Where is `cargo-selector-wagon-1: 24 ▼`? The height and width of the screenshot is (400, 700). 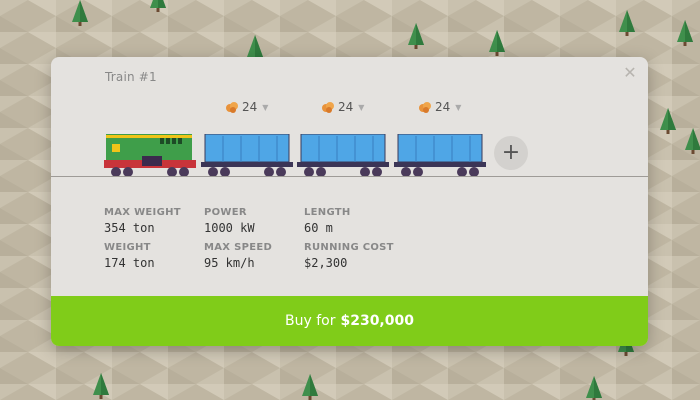
cargo-selector-wagon-1: 24 ▼ is located at coordinates (246, 107).